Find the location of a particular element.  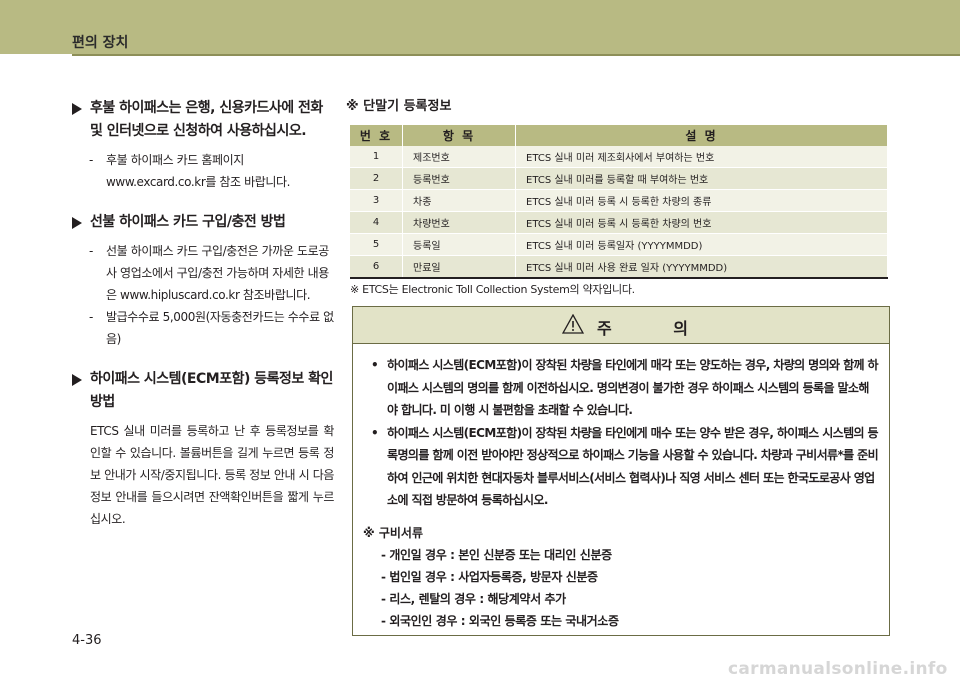

section-heading-registration: 하이패스 시스템(ECM포함) 등록정보 확인방법 is located at coordinates (203, 391).